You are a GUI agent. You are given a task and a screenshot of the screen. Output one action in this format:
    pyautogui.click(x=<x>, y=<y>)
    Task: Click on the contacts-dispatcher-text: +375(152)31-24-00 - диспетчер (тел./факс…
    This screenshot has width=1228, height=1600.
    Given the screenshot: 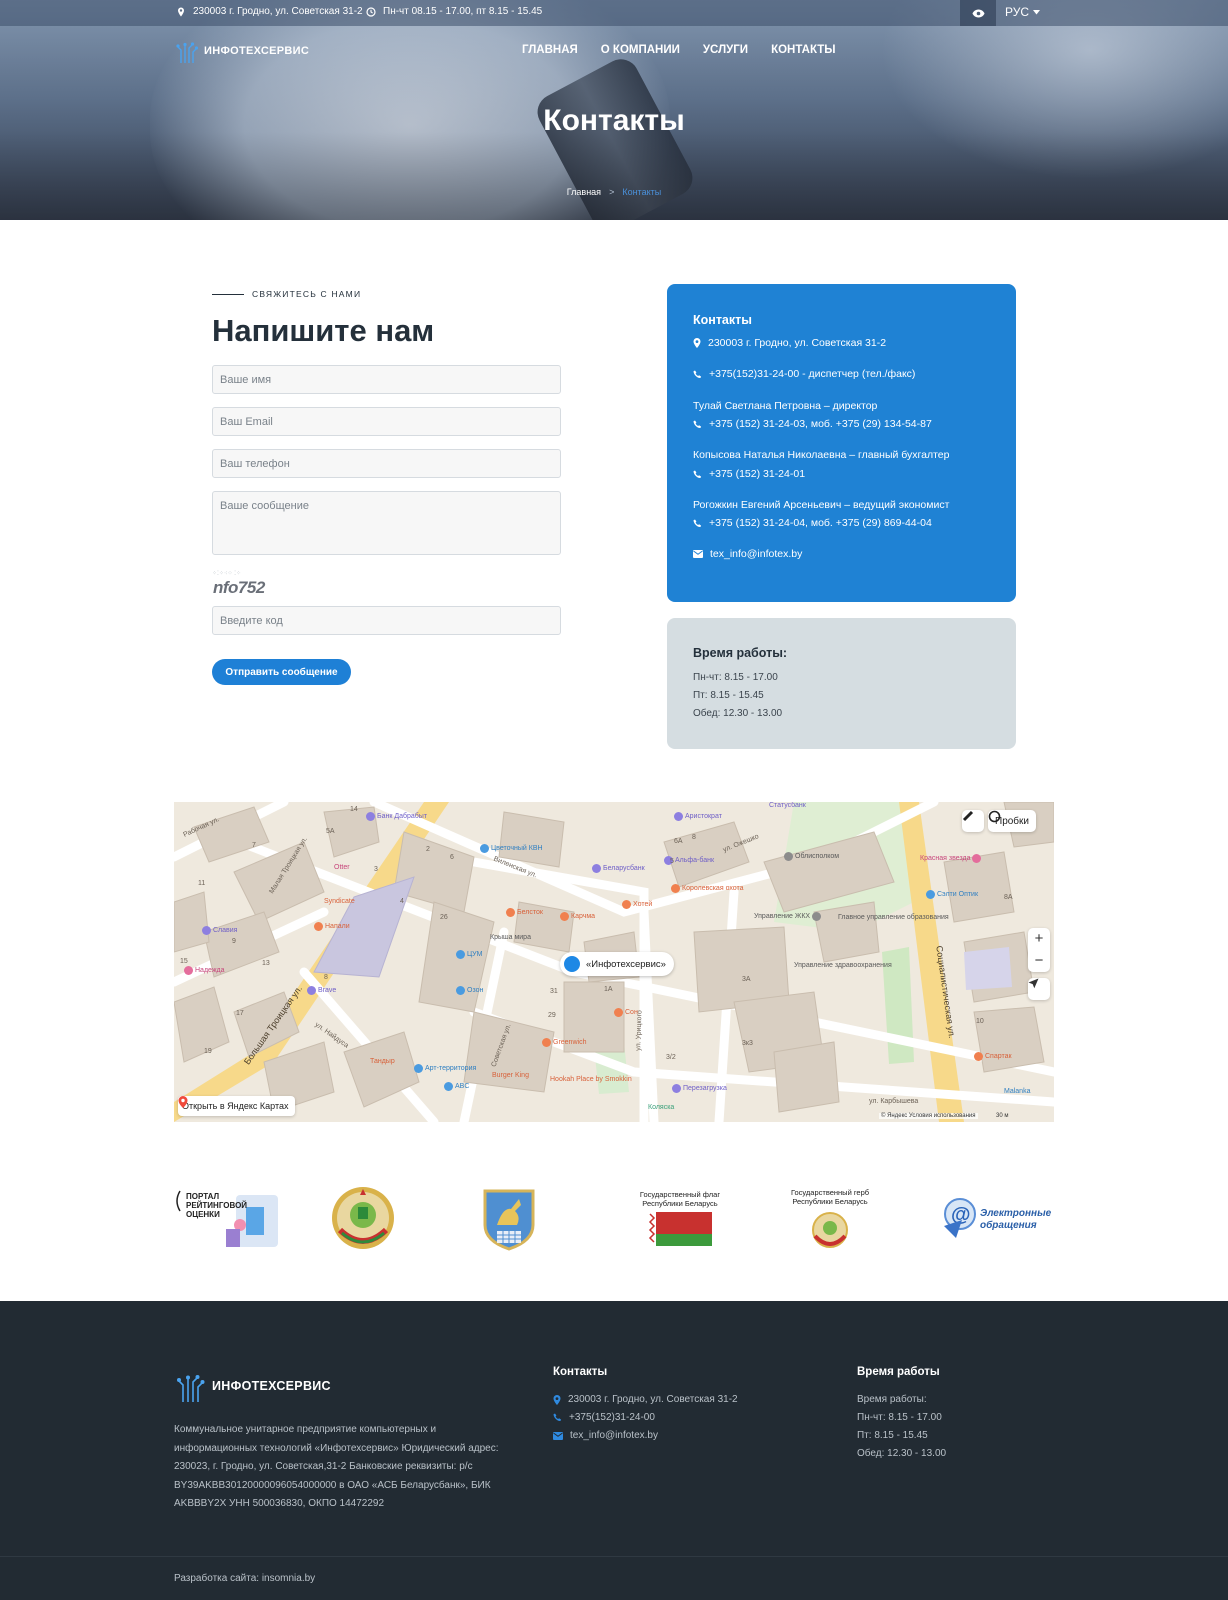 What is the action you would take?
    pyautogui.click(x=812, y=374)
    